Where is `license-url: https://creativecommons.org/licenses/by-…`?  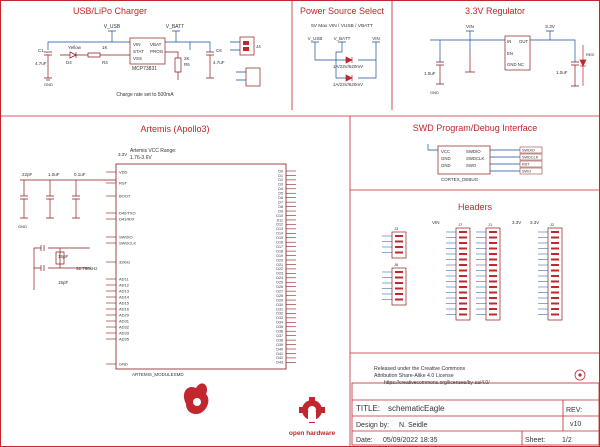 license-url: https://creativecommons.org/licenses/by-… is located at coordinates (437, 383).